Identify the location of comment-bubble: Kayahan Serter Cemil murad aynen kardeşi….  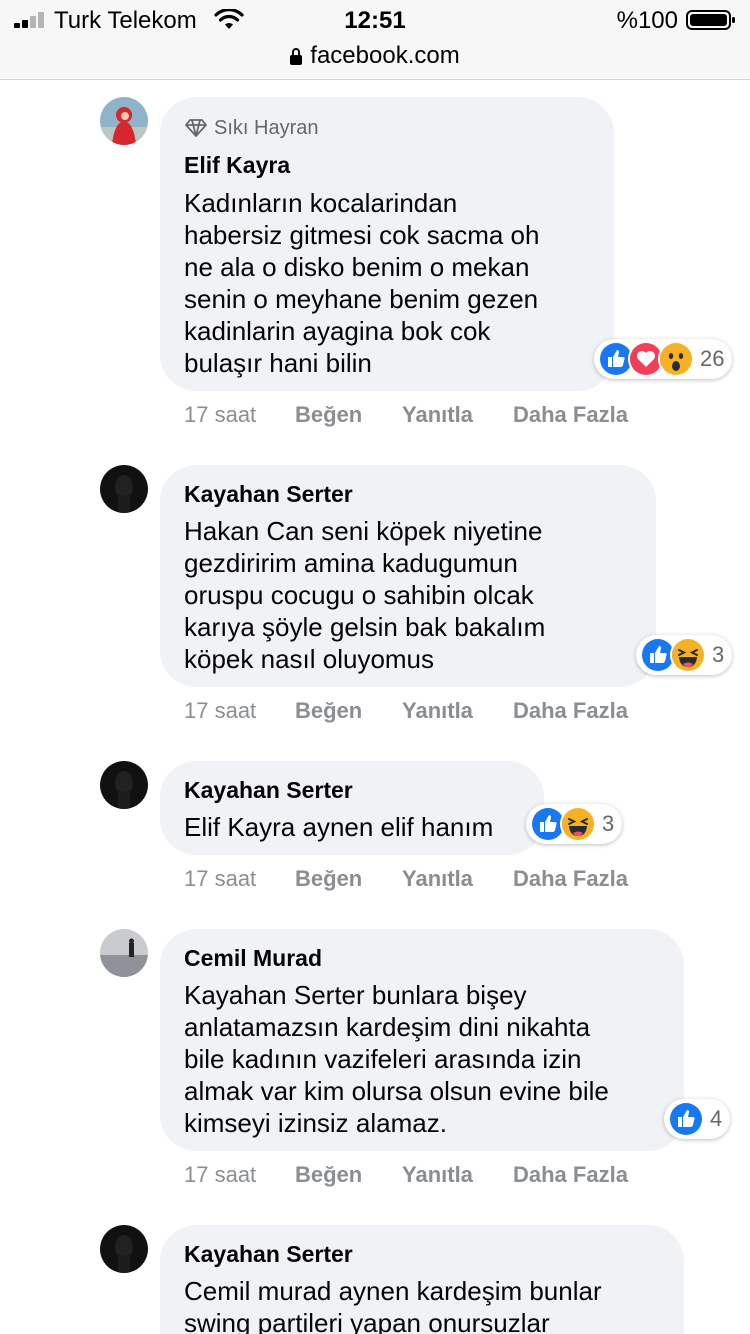
(422, 1279).